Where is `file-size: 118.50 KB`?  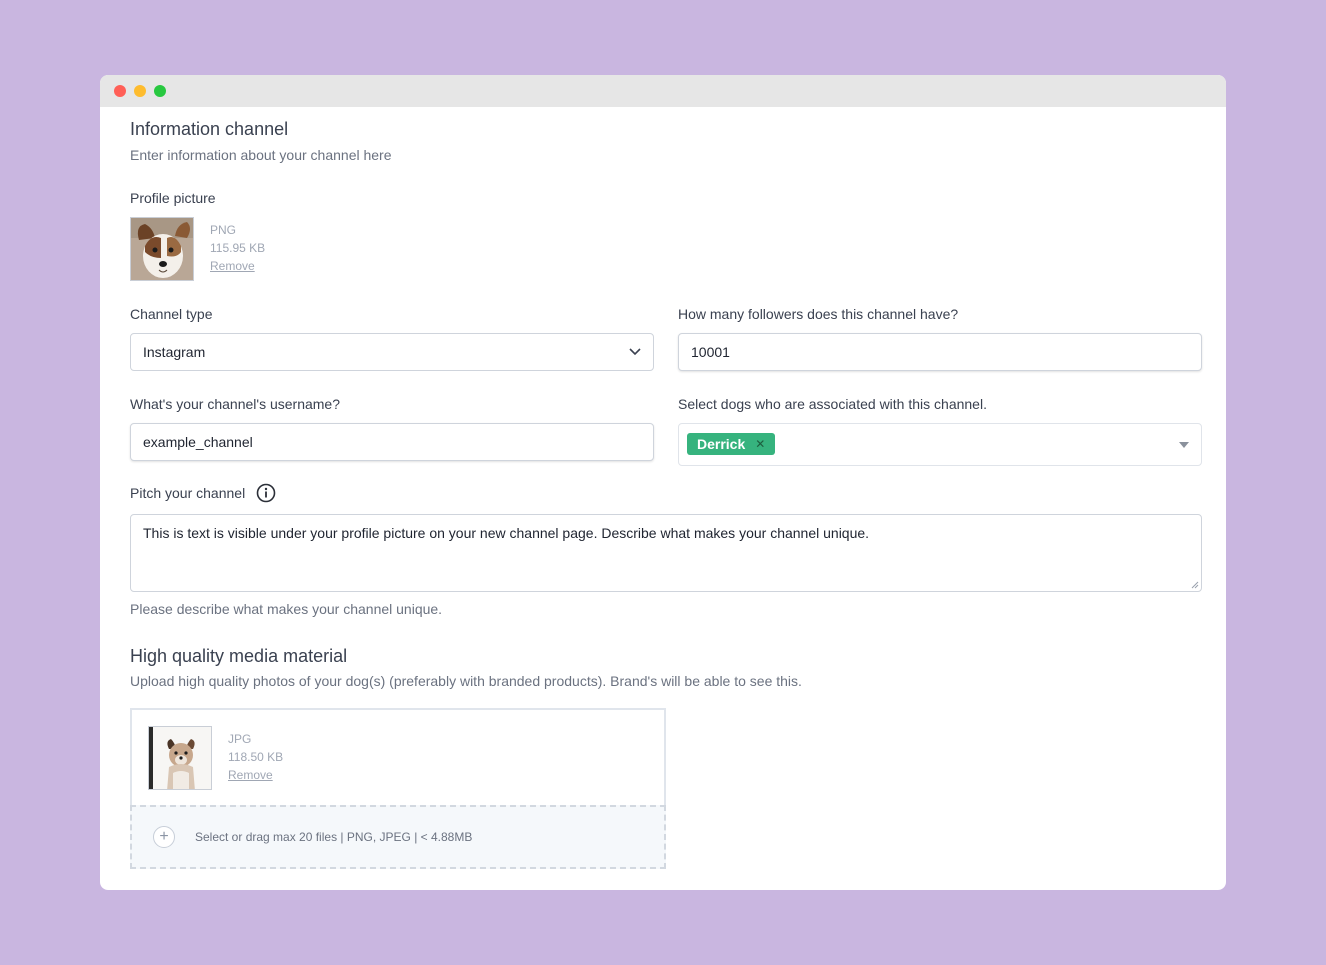 file-size: 118.50 KB is located at coordinates (256, 757).